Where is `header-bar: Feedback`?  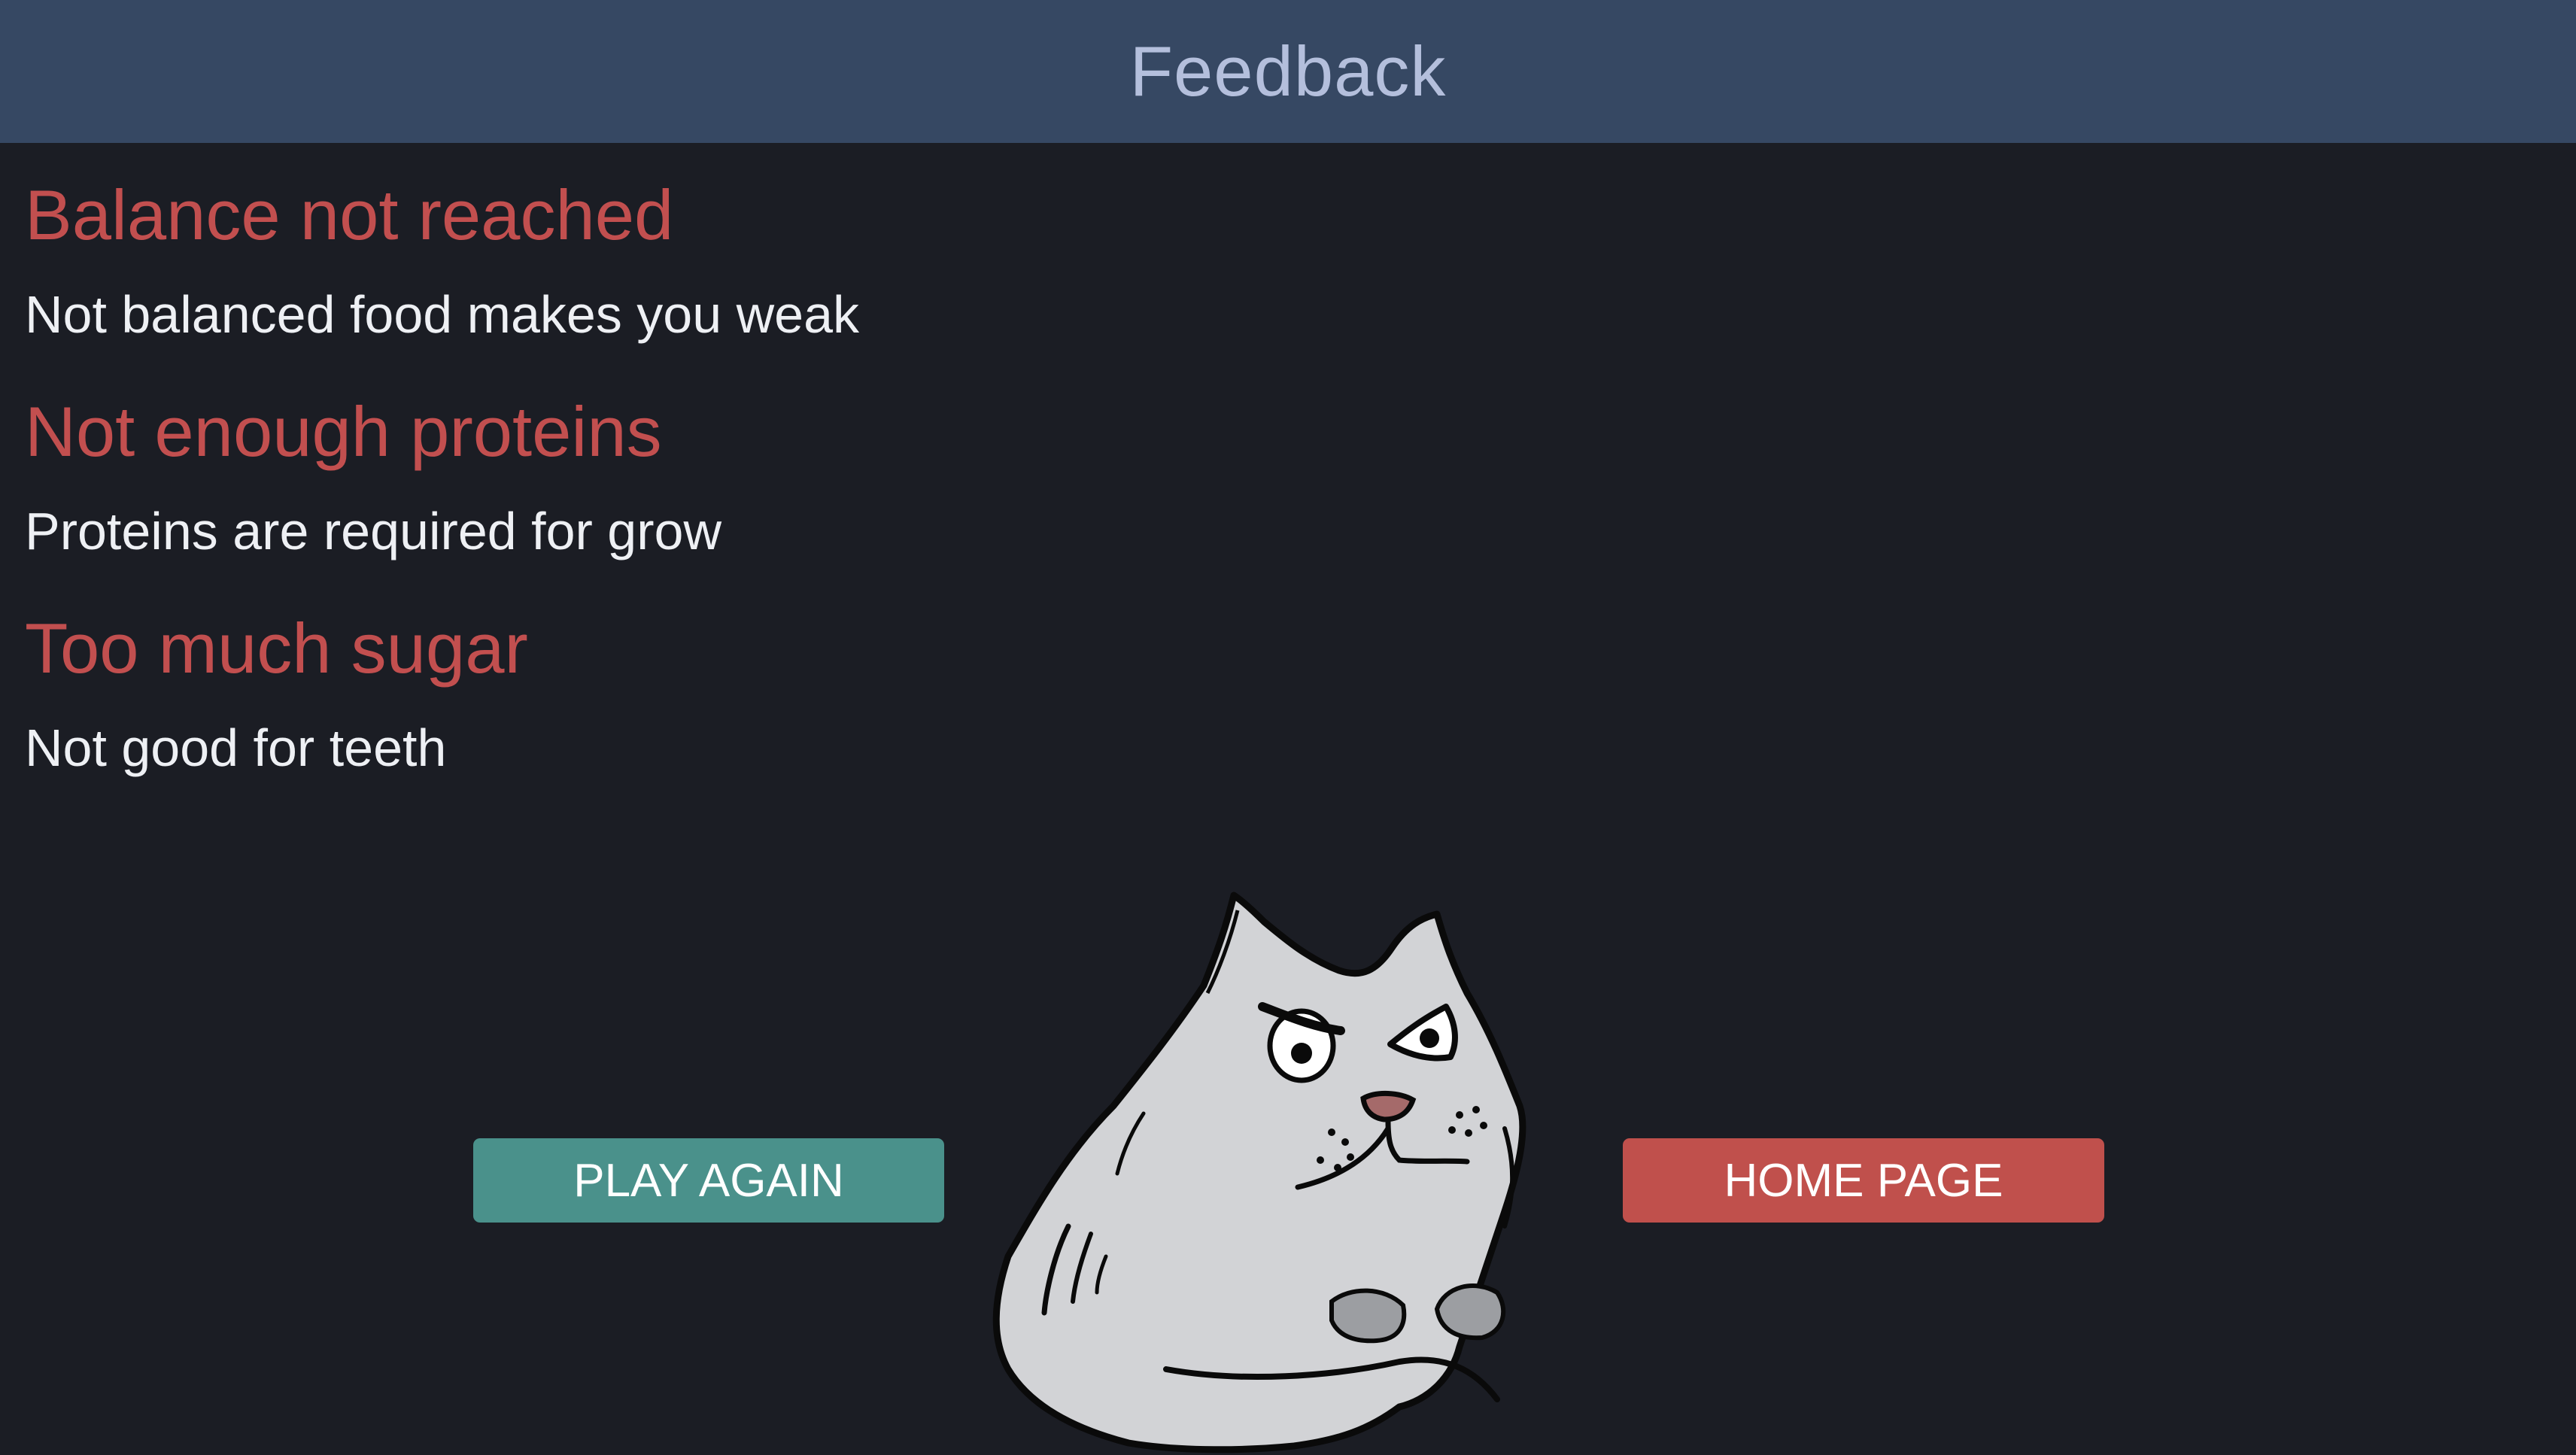
header-bar: Feedback is located at coordinates (1288, 71).